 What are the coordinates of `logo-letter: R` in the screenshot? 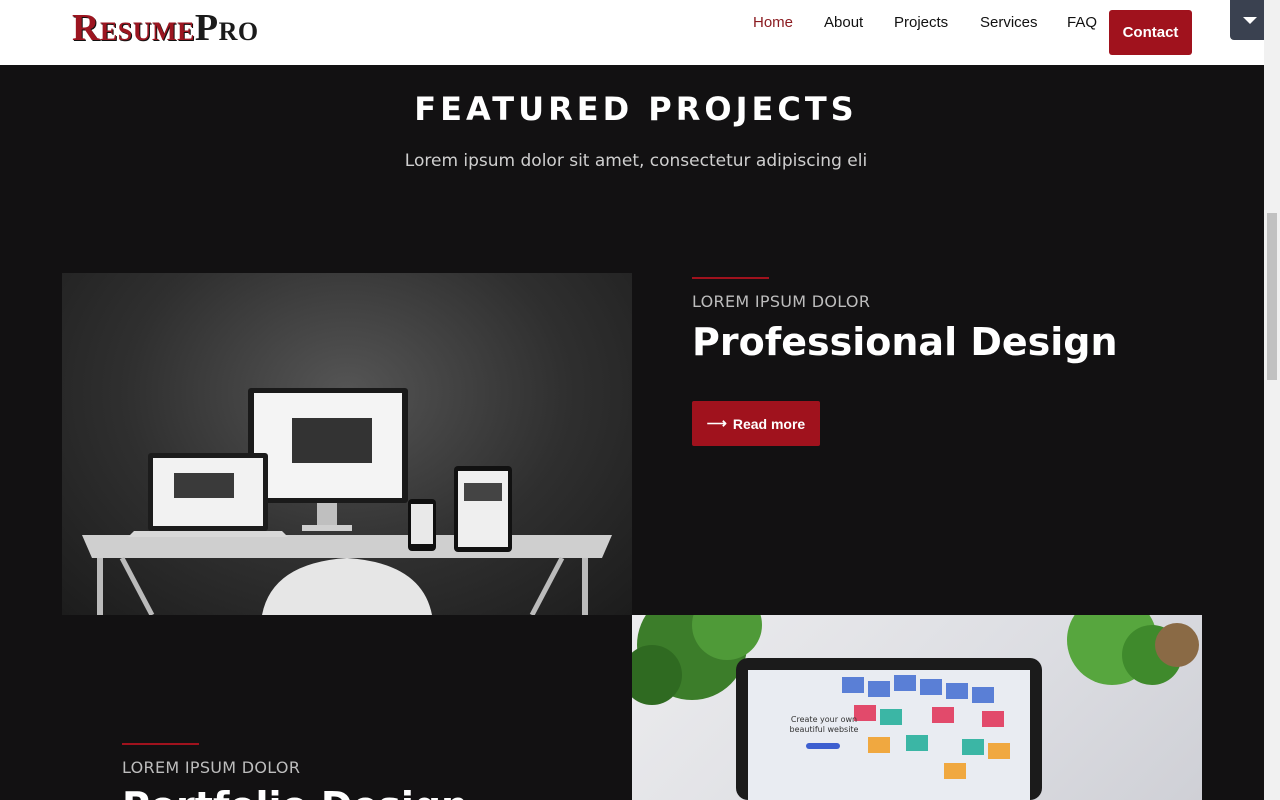 It's located at (86, 28).